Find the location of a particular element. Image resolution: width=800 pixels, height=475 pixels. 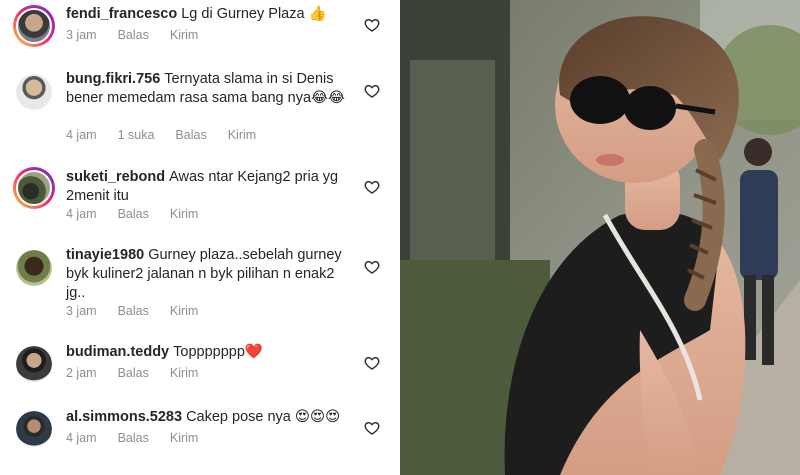

comment-username: budiman.teddy is located at coordinates (117, 352).